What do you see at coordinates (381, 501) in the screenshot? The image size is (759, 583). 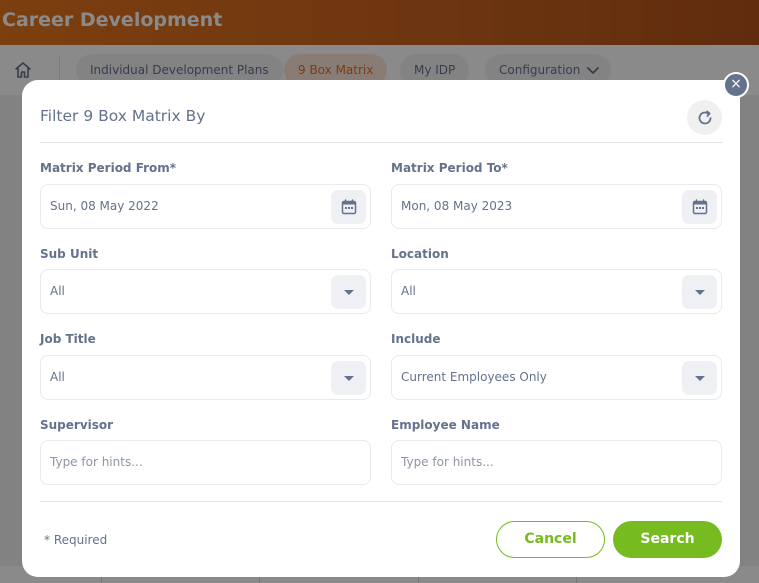 I see `footer-divider` at bounding box center [381, 501].